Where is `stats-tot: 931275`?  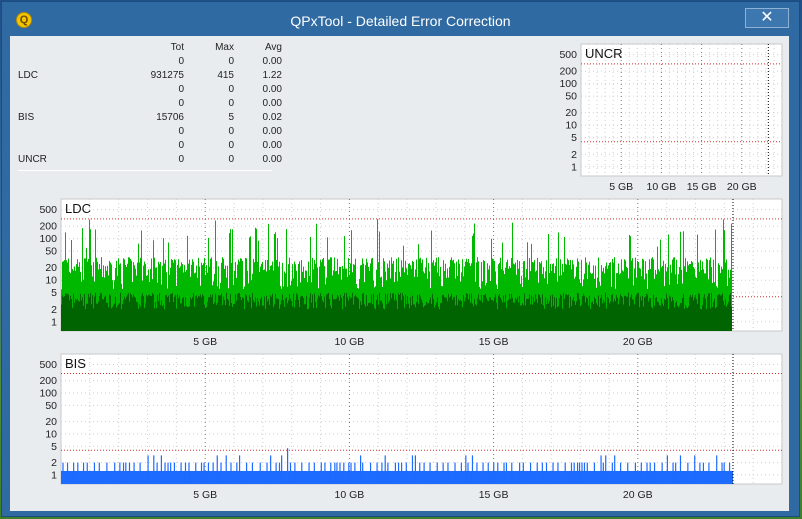
stats-tot: 931275 is located at coordinates (167, 75).